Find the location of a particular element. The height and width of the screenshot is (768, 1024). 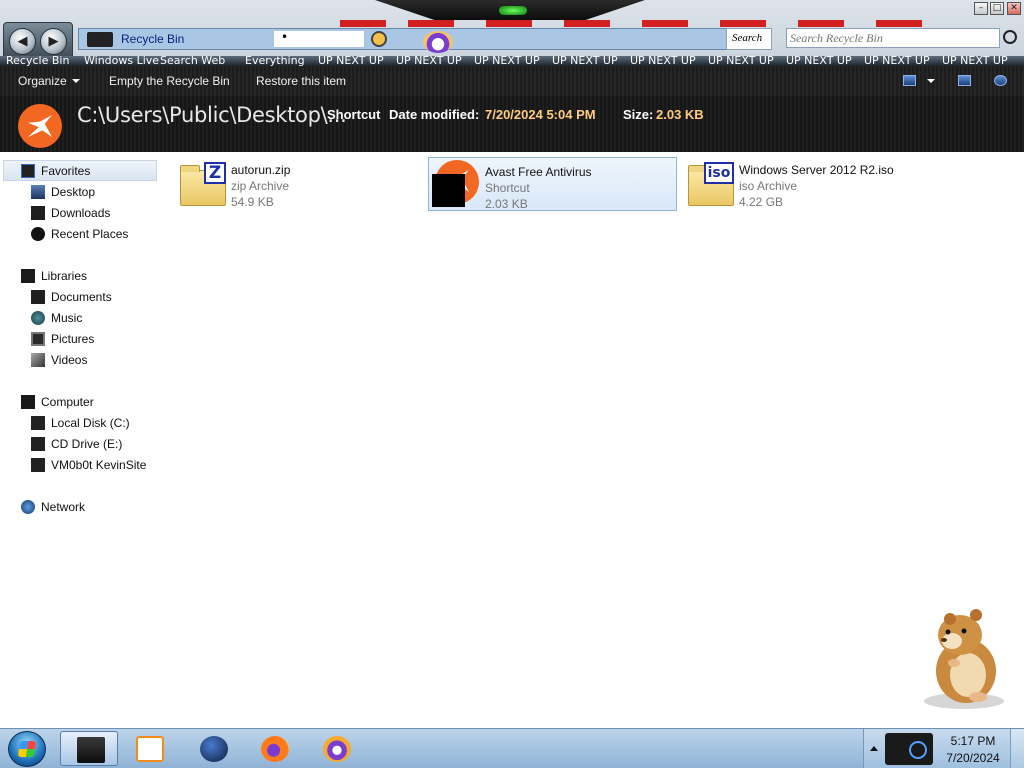

globe-icon is located at coordinates (214, 749).